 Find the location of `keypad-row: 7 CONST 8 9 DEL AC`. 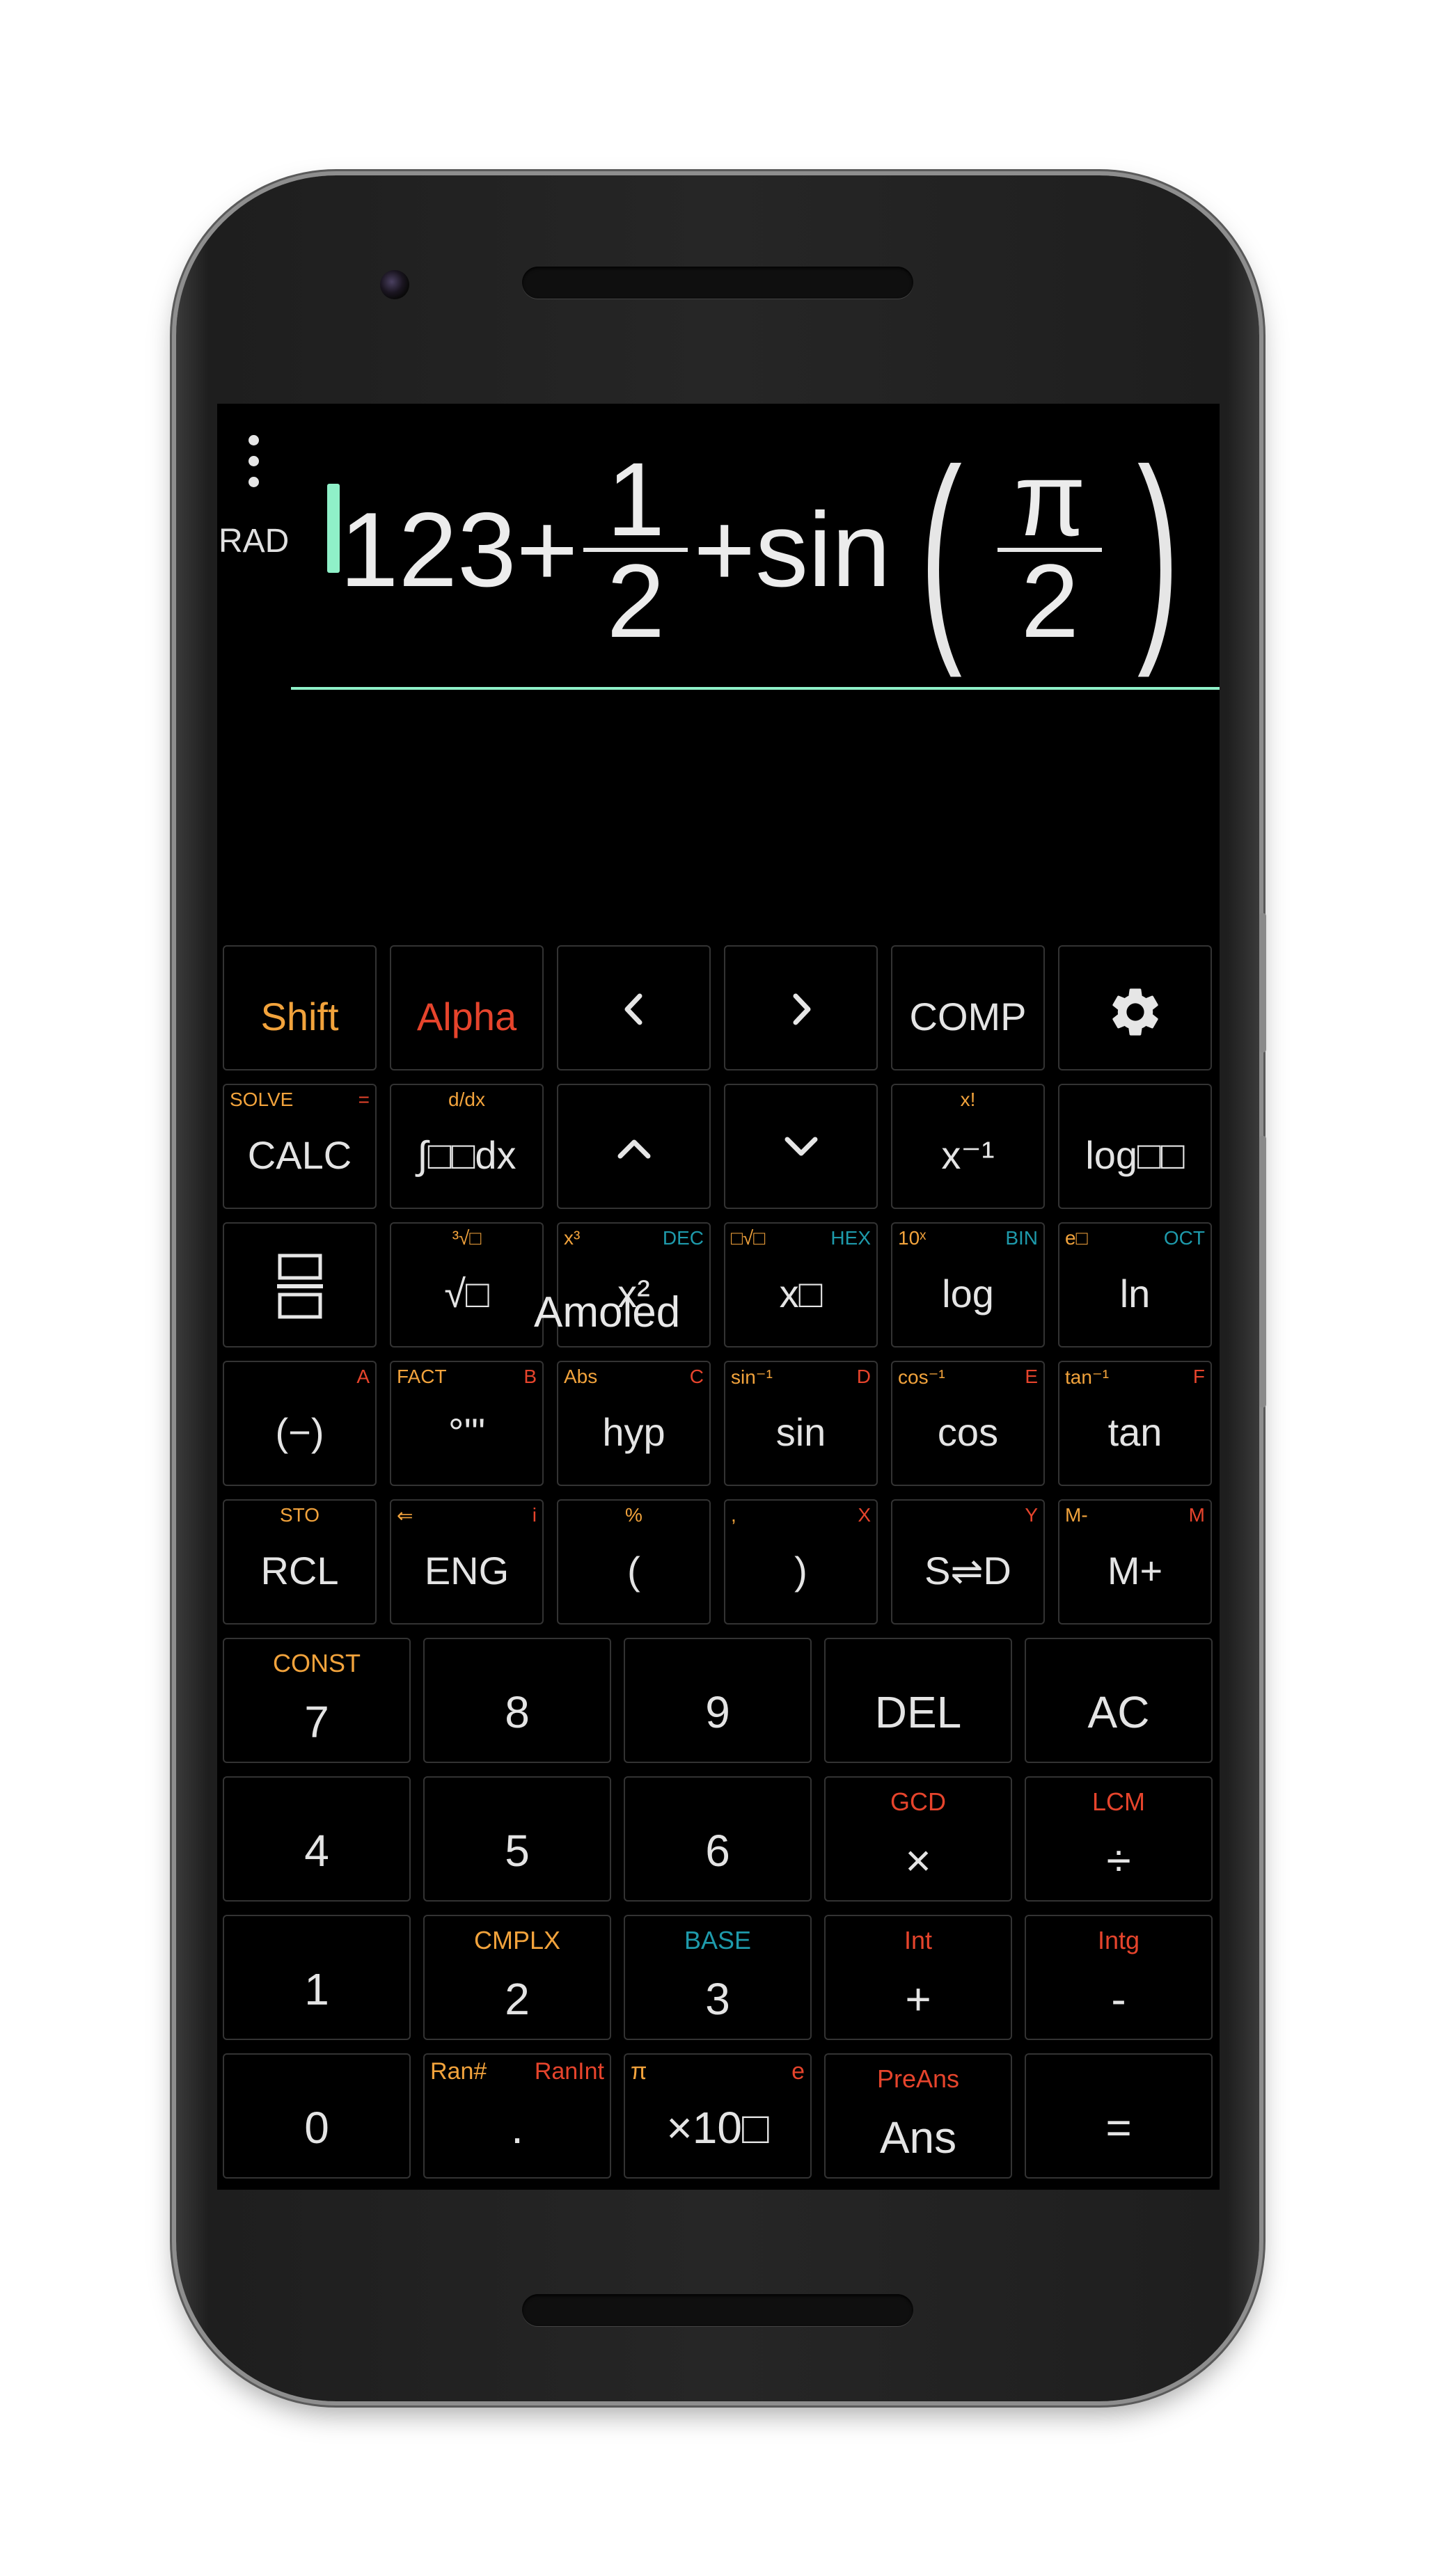

keypad-row: 7 CONST 8 9 DEL AC is located at coordinates (718, 1701).